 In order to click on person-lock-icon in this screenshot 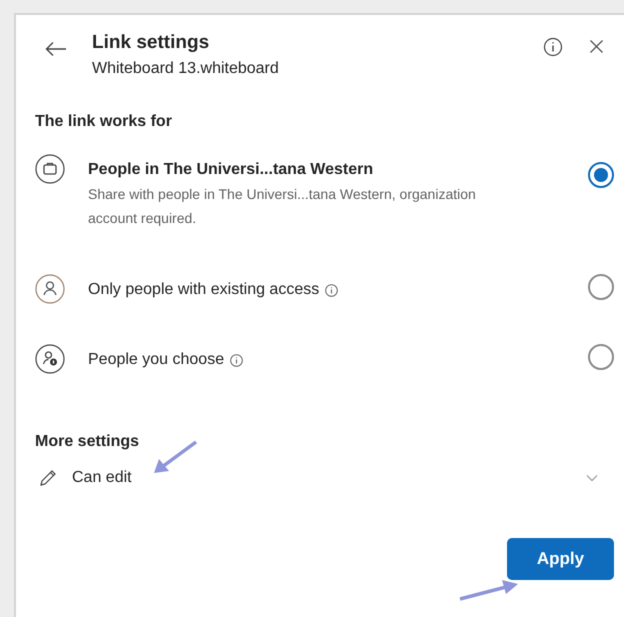, I will do `click(50, 359)`.